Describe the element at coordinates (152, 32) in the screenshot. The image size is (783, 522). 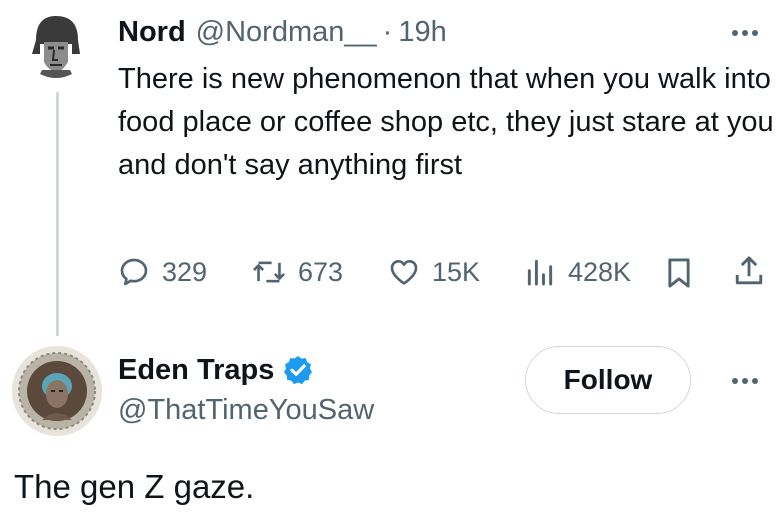
I see `author-name: Nord` at that location.